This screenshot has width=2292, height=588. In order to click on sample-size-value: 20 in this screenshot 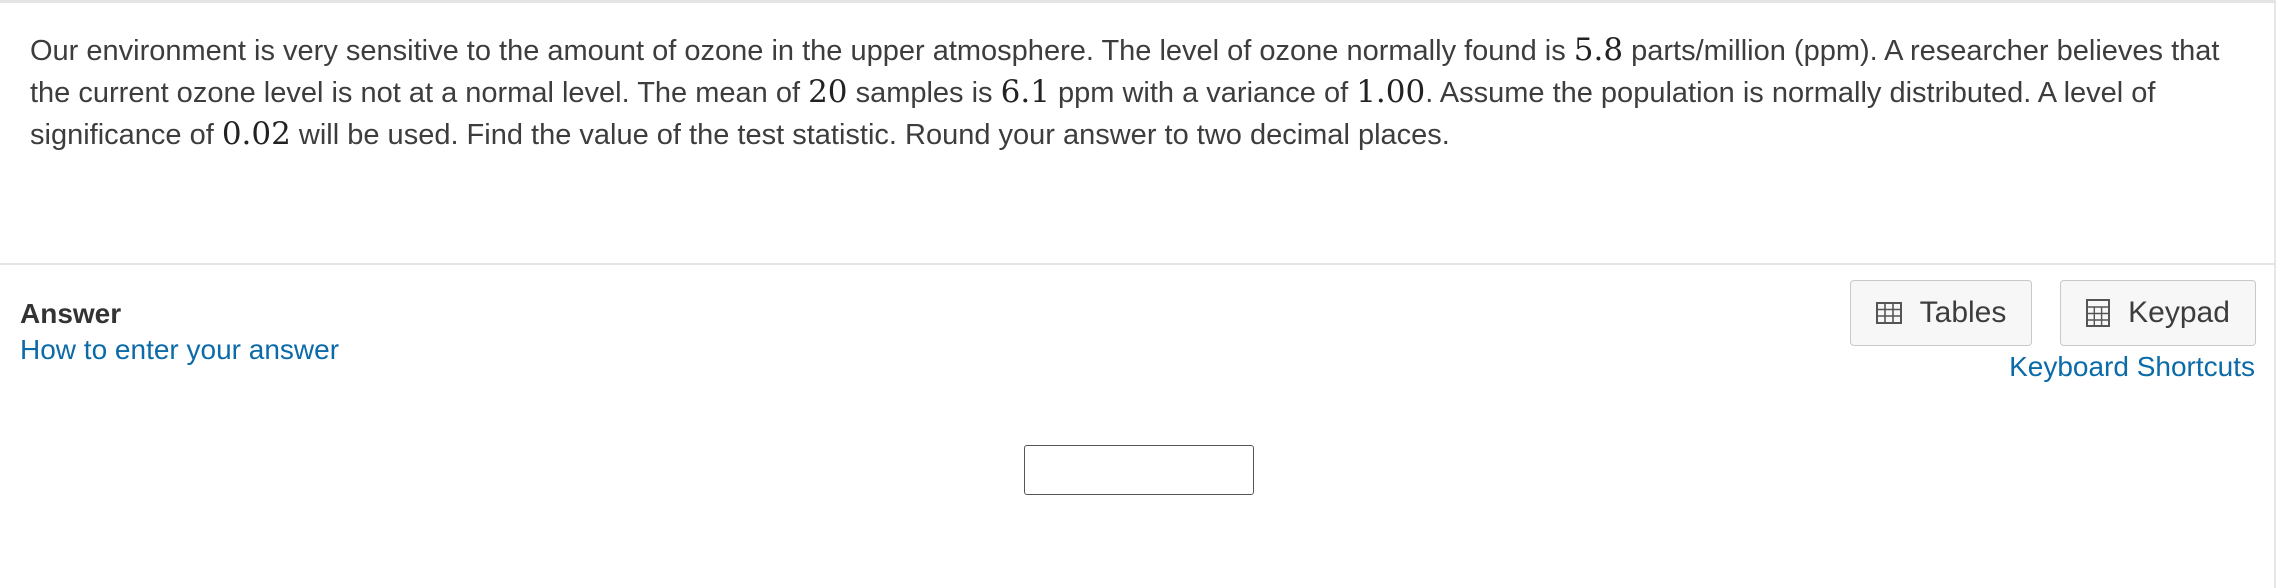, I will do `click(828, 92)`.